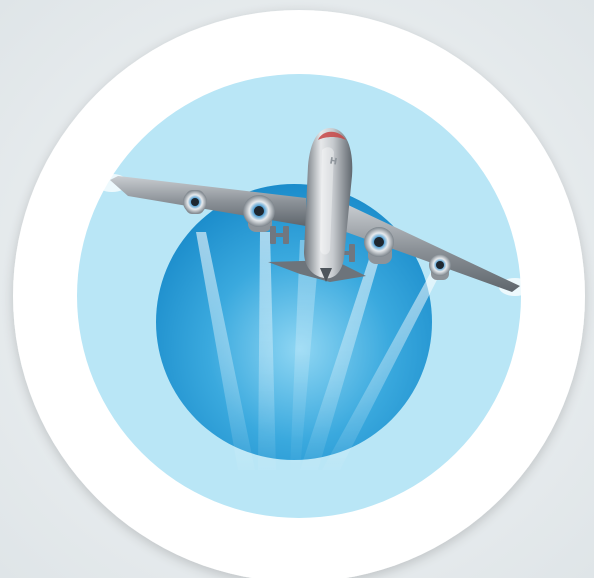  I want to click on engine-right-inner, so click(379, 245).